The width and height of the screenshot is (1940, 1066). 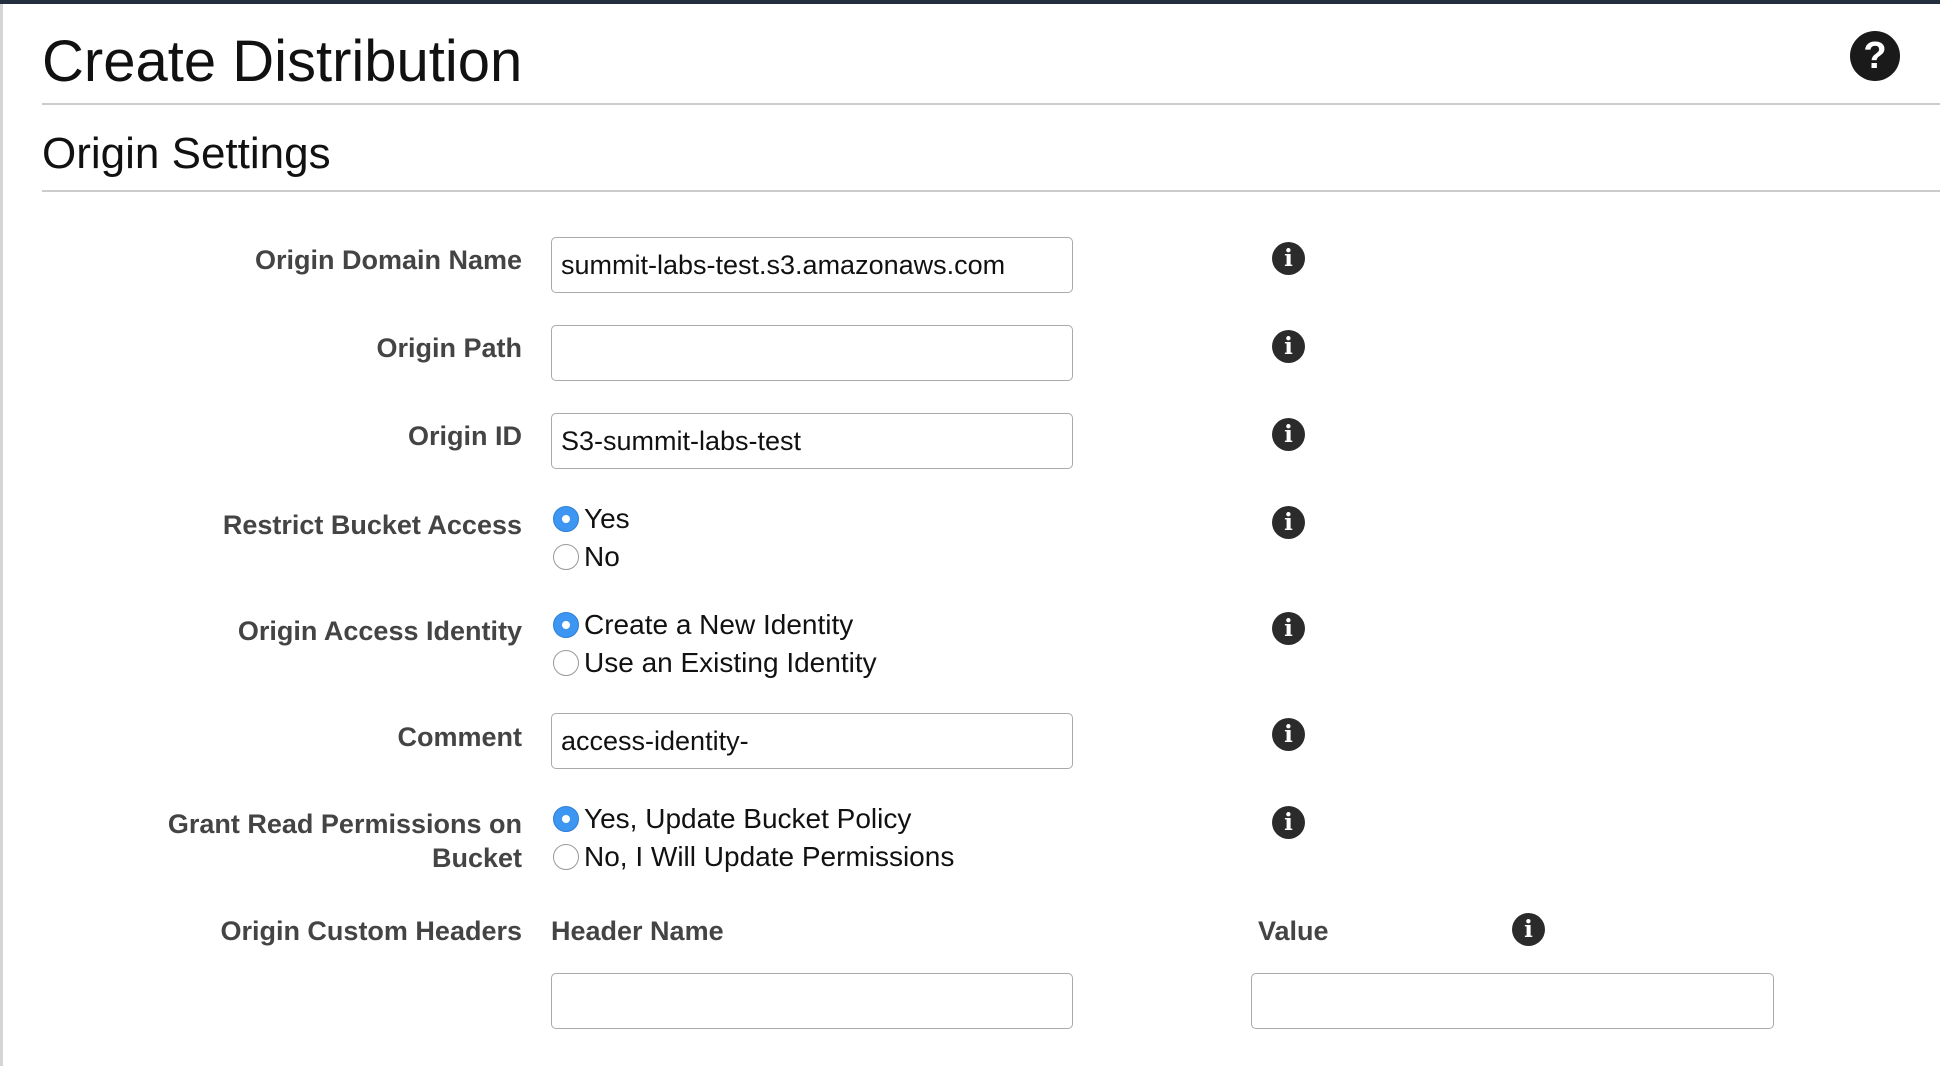 What do you see at coordinates (388, 260) in the screenshot?
I see `origin-domain-name-label: Origin Domain Name` at bounding box center [388, 260].